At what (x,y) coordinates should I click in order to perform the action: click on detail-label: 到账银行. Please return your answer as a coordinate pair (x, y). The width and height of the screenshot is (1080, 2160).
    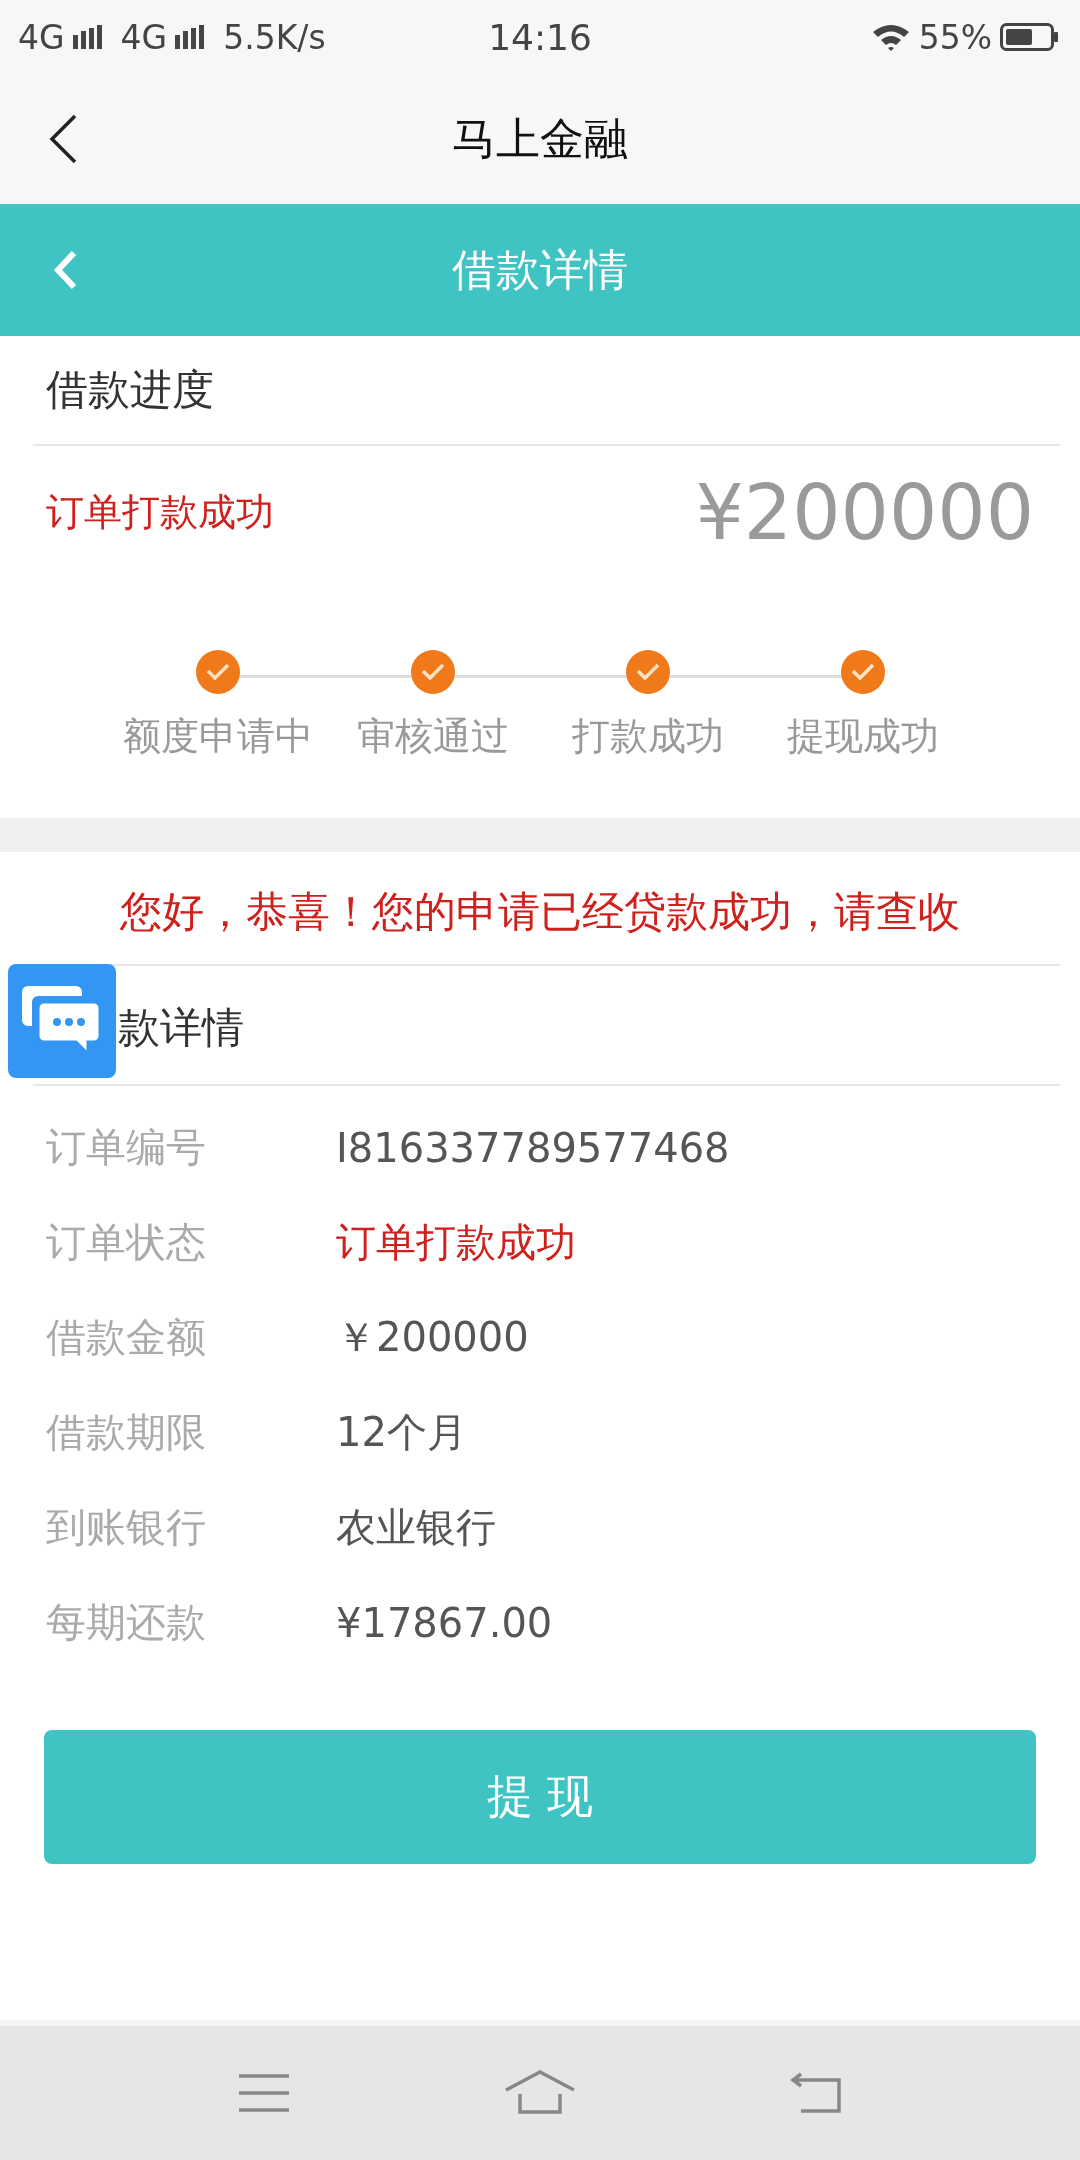
    Looking at the image, I should click on (126, 1527).